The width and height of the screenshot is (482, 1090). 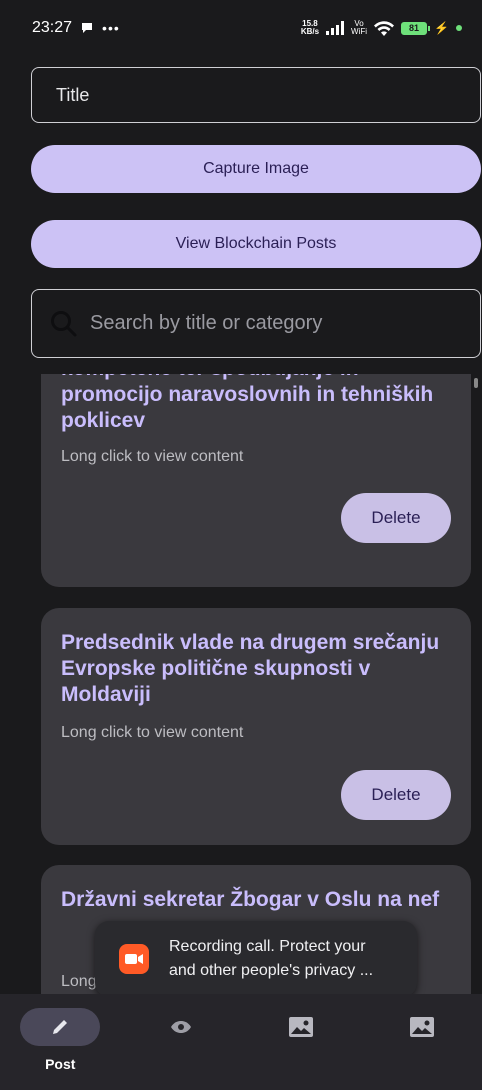 I want to click on search-placeholder: Search by title or category, so click(x=206, y=323).